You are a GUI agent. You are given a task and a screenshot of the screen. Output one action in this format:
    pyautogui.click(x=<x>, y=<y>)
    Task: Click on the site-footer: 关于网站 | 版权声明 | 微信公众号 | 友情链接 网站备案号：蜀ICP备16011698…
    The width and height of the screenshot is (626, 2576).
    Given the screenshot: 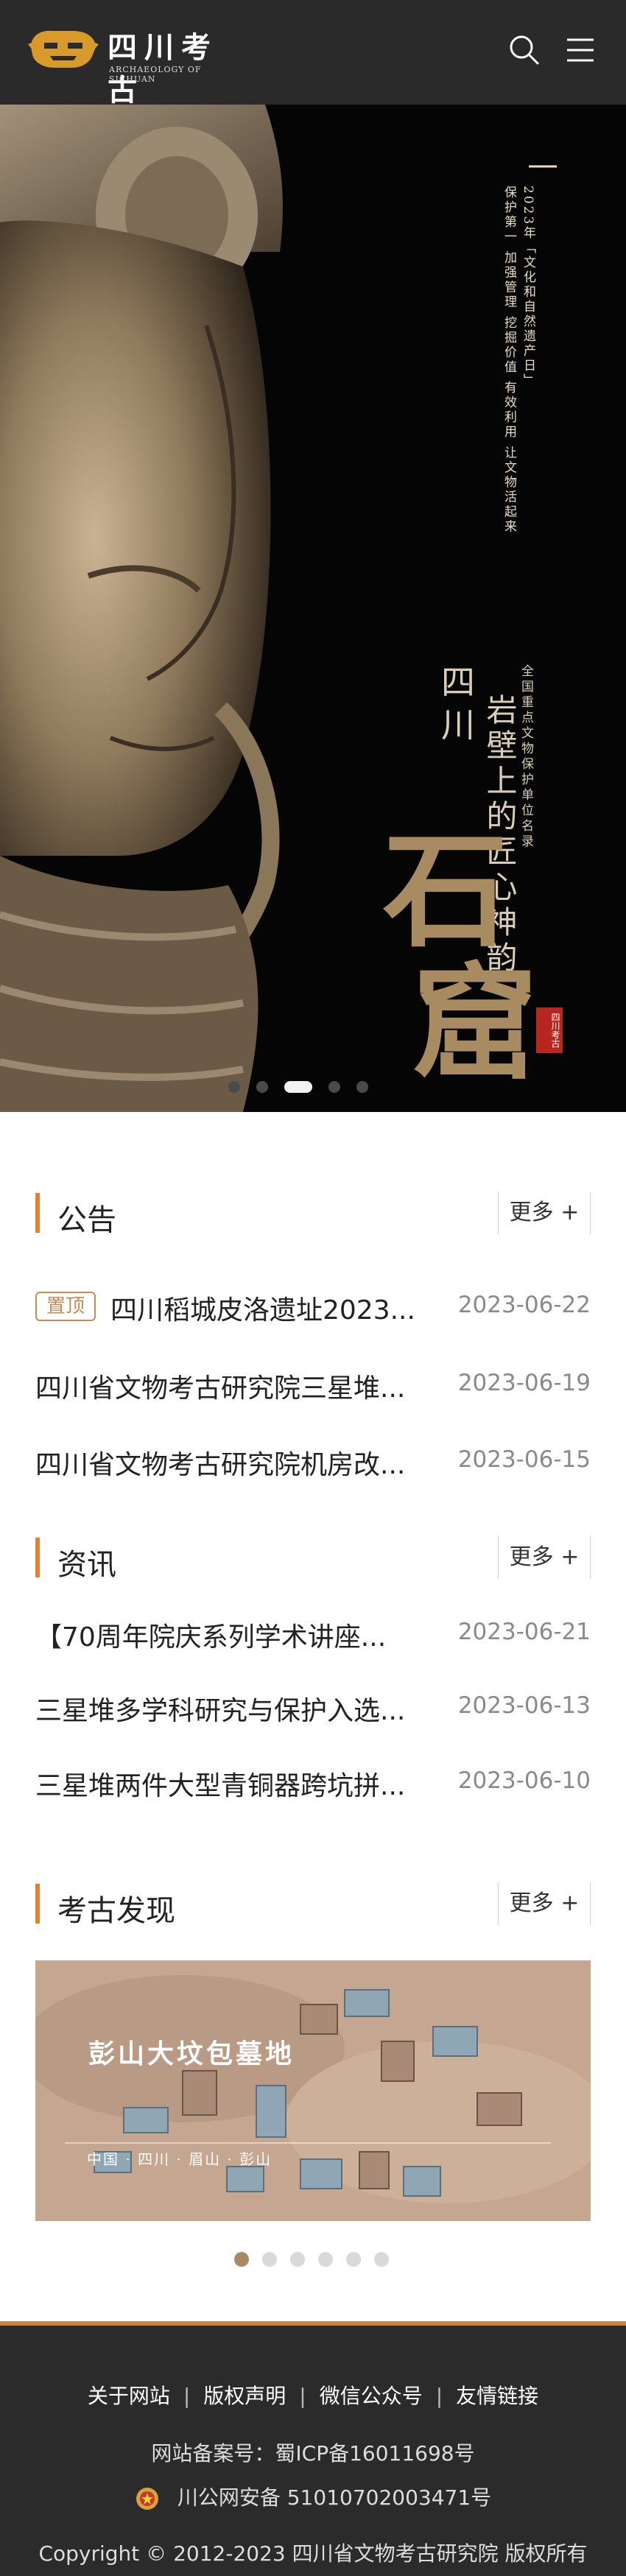 What is the action you would take?
    pyautogui.click(x=313, y=2448)
    